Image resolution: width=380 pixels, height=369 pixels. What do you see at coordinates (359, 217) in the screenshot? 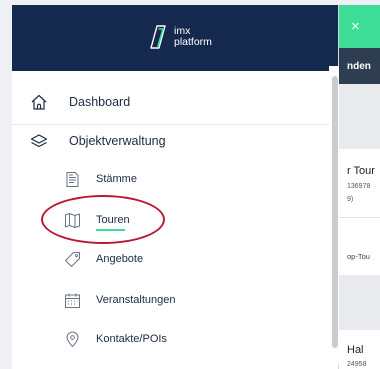
I see `background-separator` at bounding box center [359, 217].